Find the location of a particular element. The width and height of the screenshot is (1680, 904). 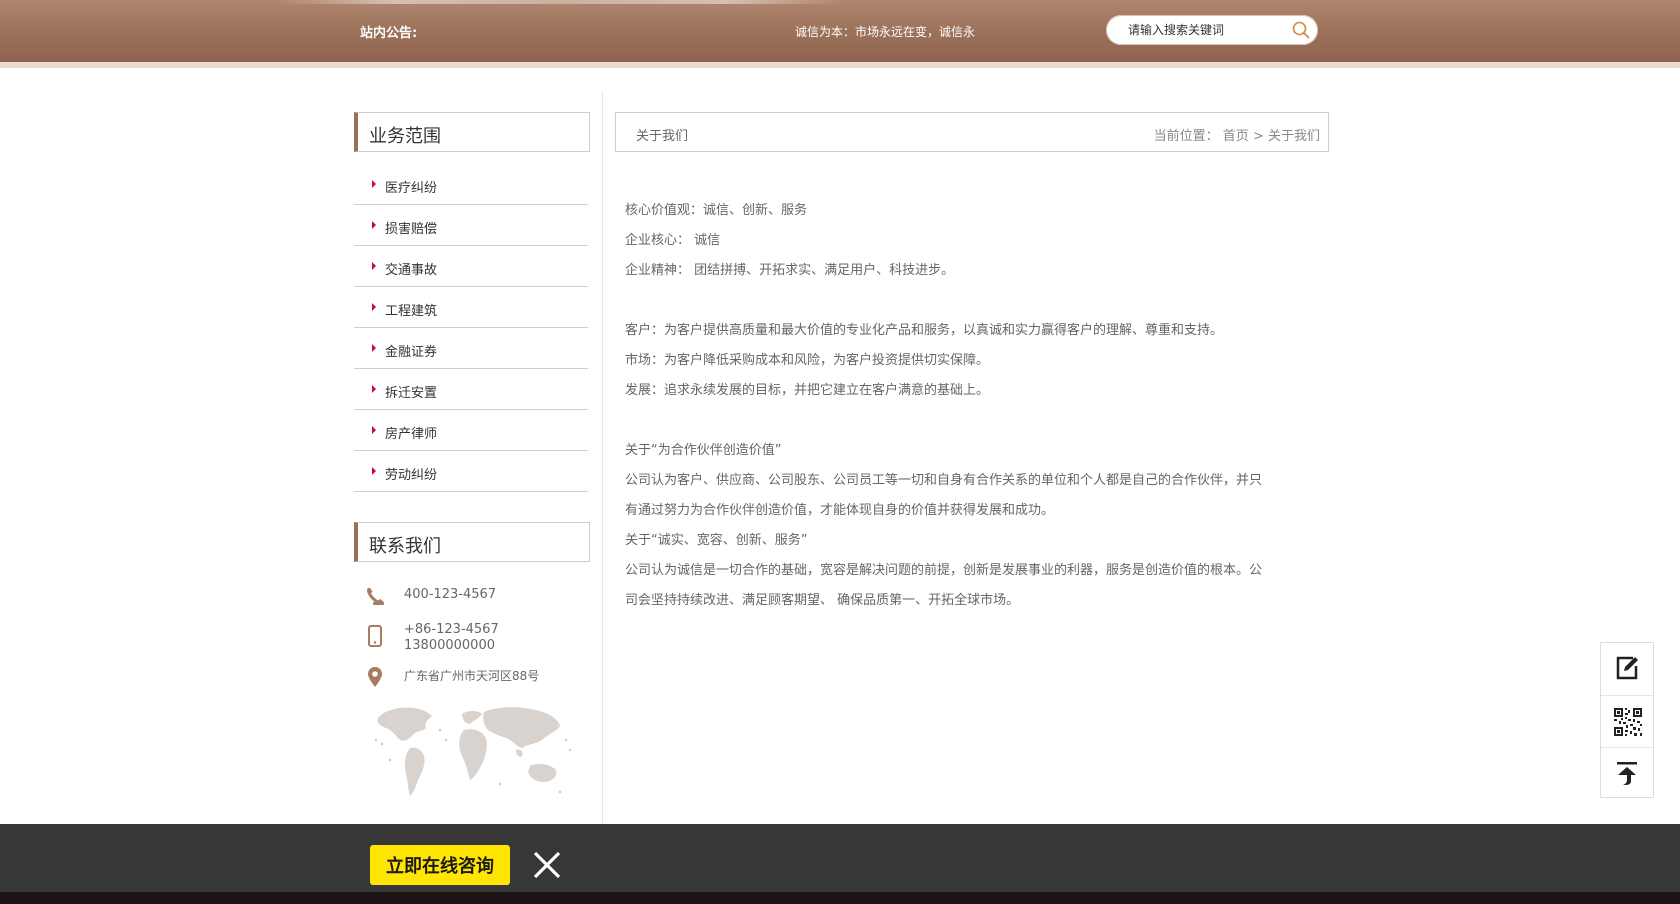

sidebar-item-label: 工程建筑 is located at coordinates (411, 311).